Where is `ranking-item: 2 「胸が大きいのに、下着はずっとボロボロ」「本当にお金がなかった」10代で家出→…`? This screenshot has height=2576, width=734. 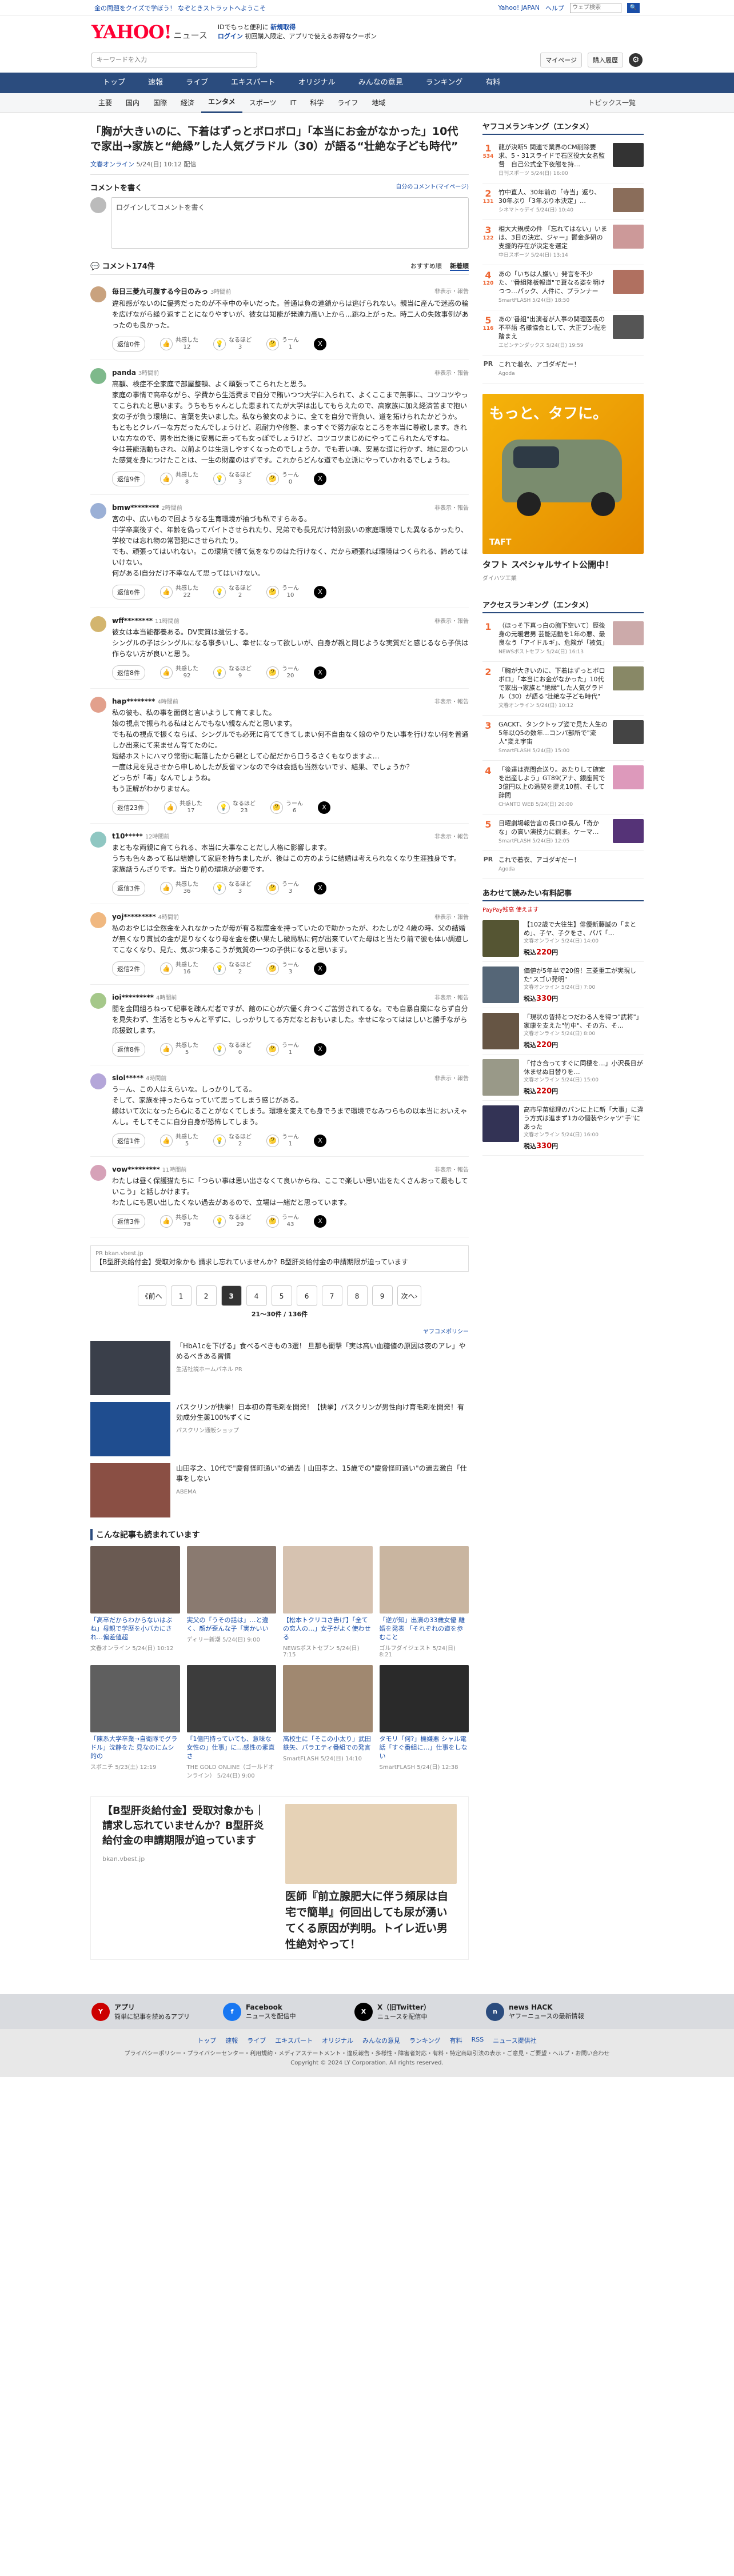
ranking-item: 2 「胸が大きいのに、下着はずっとボロボロ」「本当にお金がなかった」10代で家出→… is located at coordinates (563, 689).